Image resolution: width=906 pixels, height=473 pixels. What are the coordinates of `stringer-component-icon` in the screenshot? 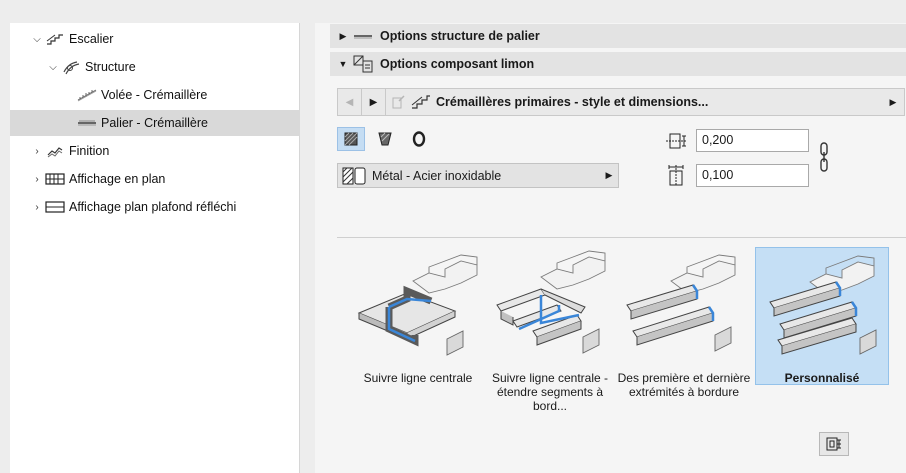 It's located at (363, 64).